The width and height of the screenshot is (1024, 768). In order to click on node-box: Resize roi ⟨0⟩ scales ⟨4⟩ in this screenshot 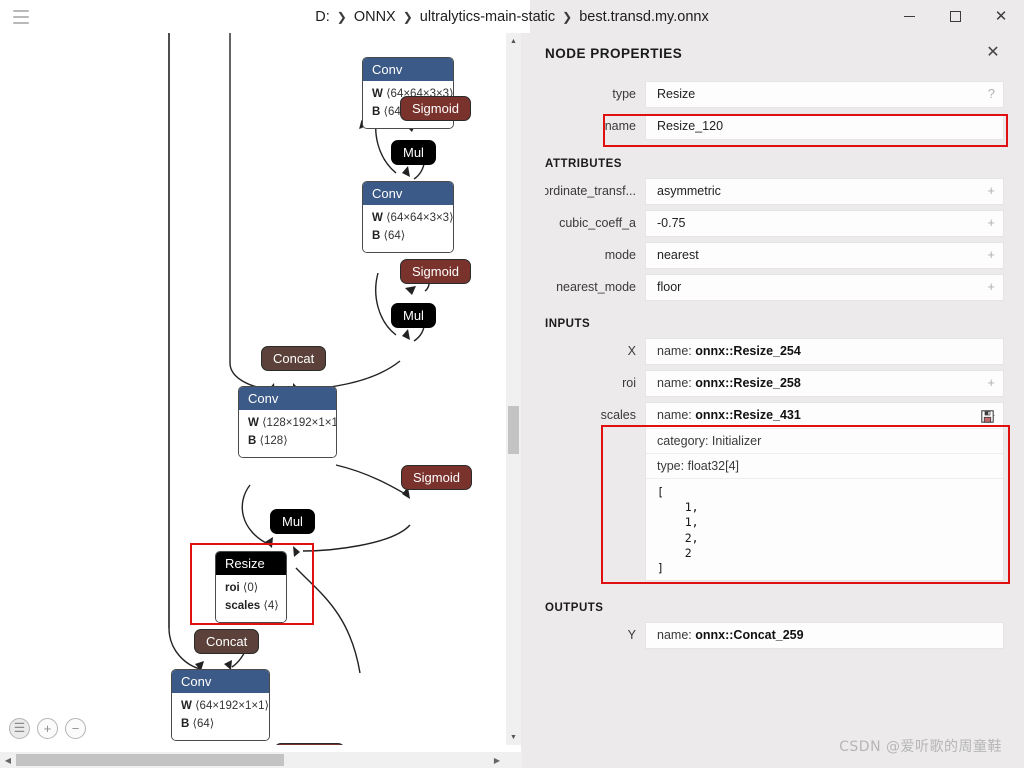, I will do `click(251, 587)`.